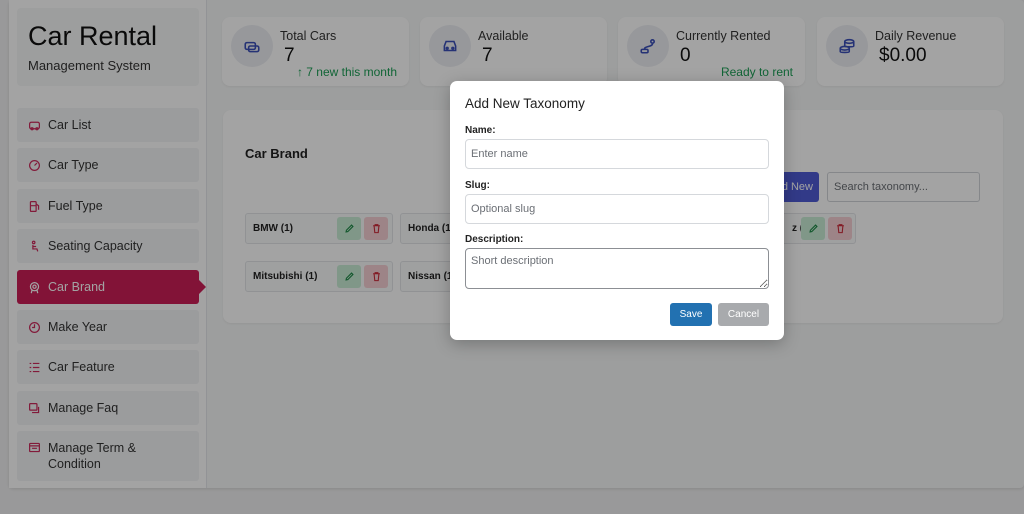  Describe the element at coordinates (691, 314) in the screenshot. I see `save-button: Save` at that location.